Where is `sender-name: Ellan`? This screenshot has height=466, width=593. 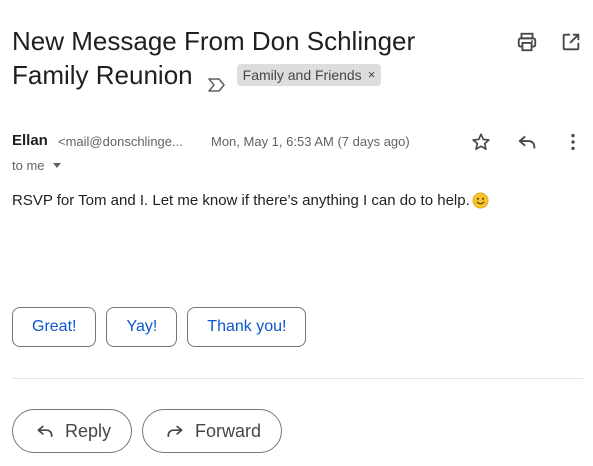
sender-name: Ellan is located at coordinates (30, 140).